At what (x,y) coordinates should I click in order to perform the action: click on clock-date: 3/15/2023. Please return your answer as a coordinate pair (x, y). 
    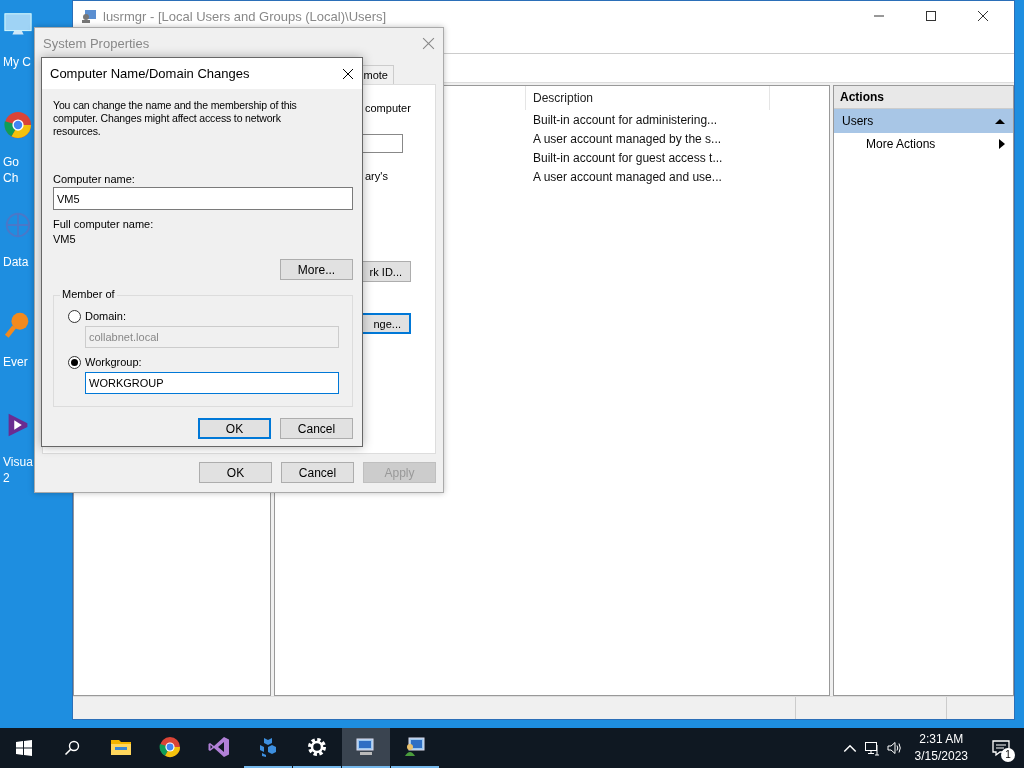
    Looking at the image, I should click on (941, 756).